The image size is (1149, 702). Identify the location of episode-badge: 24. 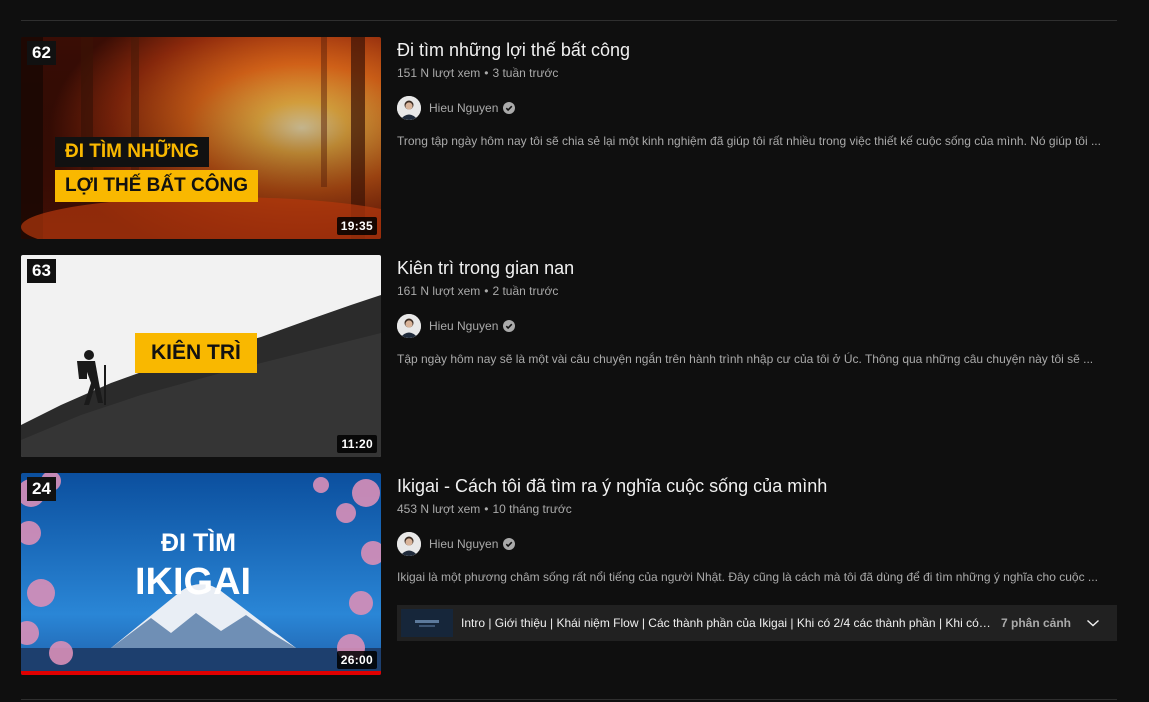
(41, 489).